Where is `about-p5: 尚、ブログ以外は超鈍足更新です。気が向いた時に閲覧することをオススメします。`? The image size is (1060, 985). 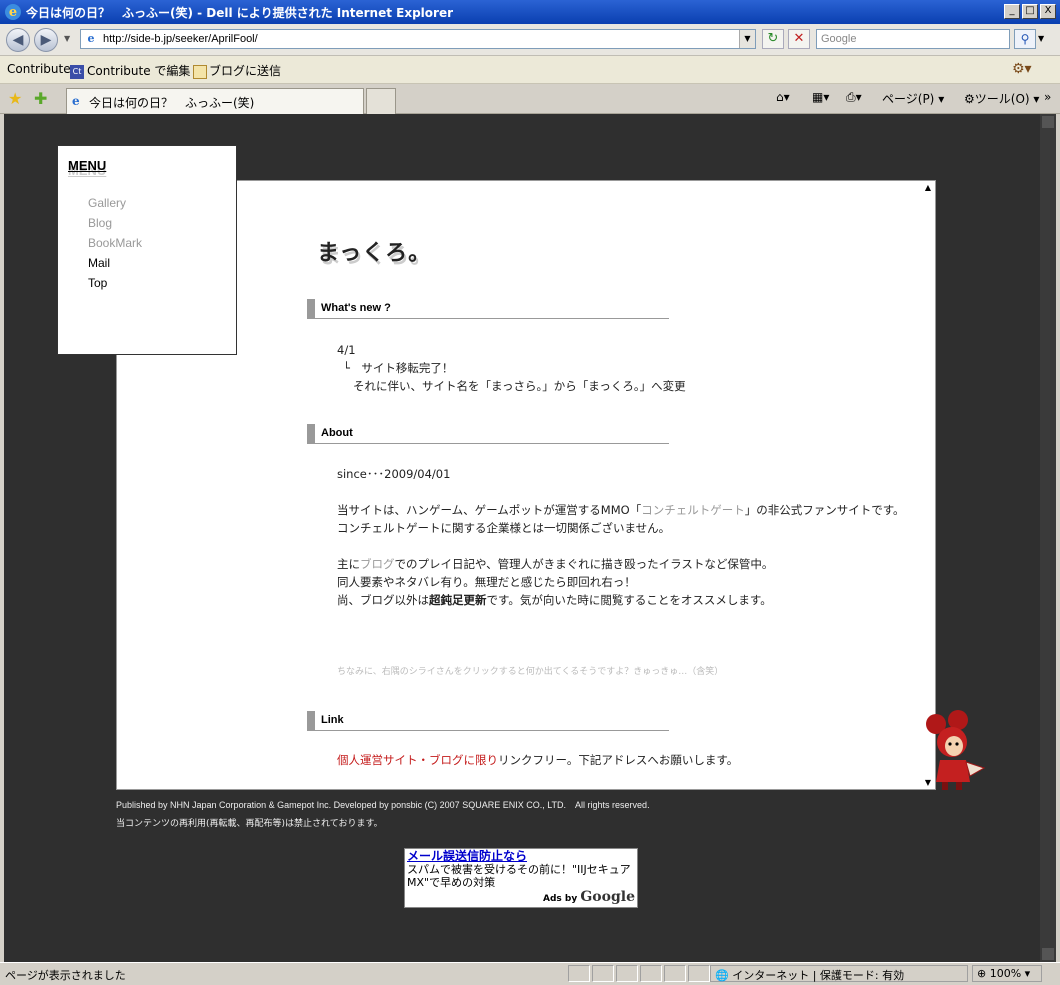
about-p5: 尚、ブログ以外は超鈍足更新です。気が向いた時に閲覧することをオススメします。 is located at coordinates (554, 600).